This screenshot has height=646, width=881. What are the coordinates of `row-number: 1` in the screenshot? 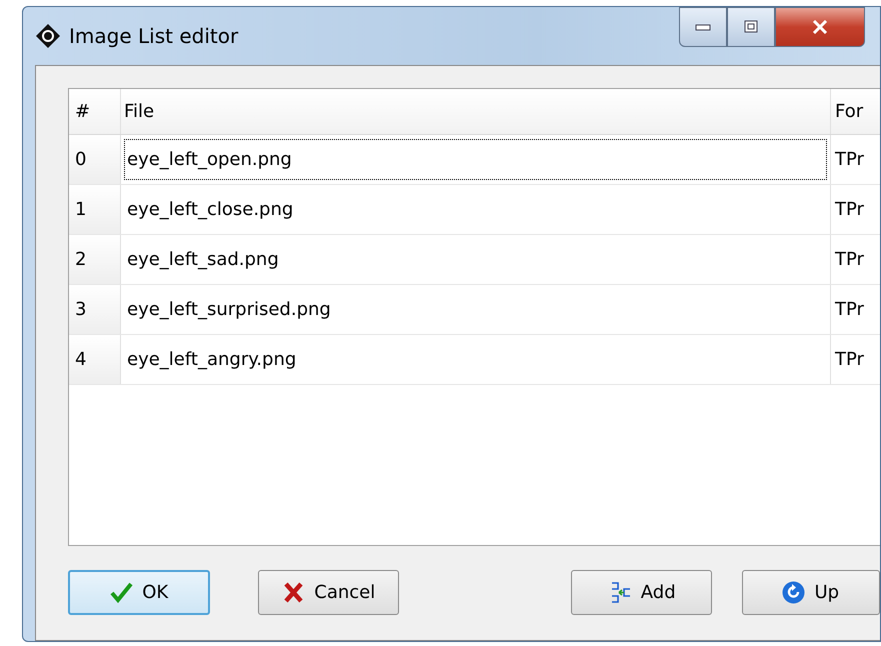 It's located at (80, 209).